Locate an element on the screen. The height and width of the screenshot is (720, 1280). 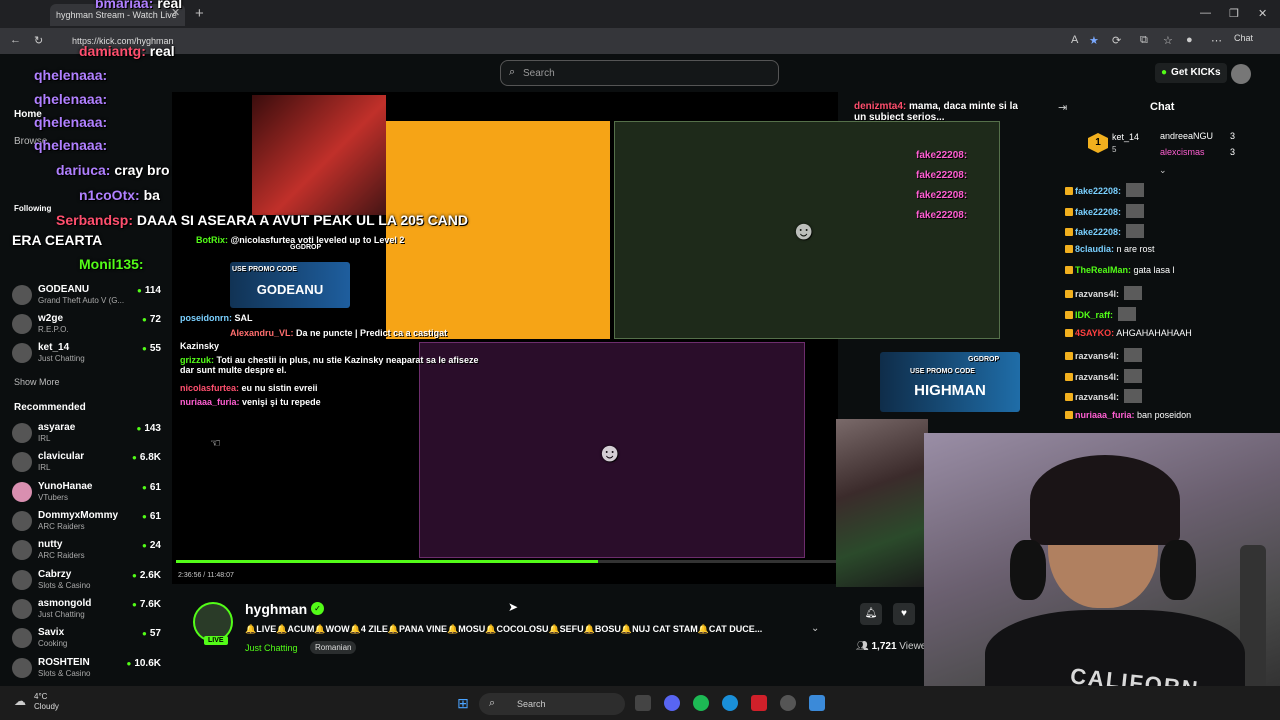
taskbar-search: ⌕ Search is located at coordinates (552, 704).